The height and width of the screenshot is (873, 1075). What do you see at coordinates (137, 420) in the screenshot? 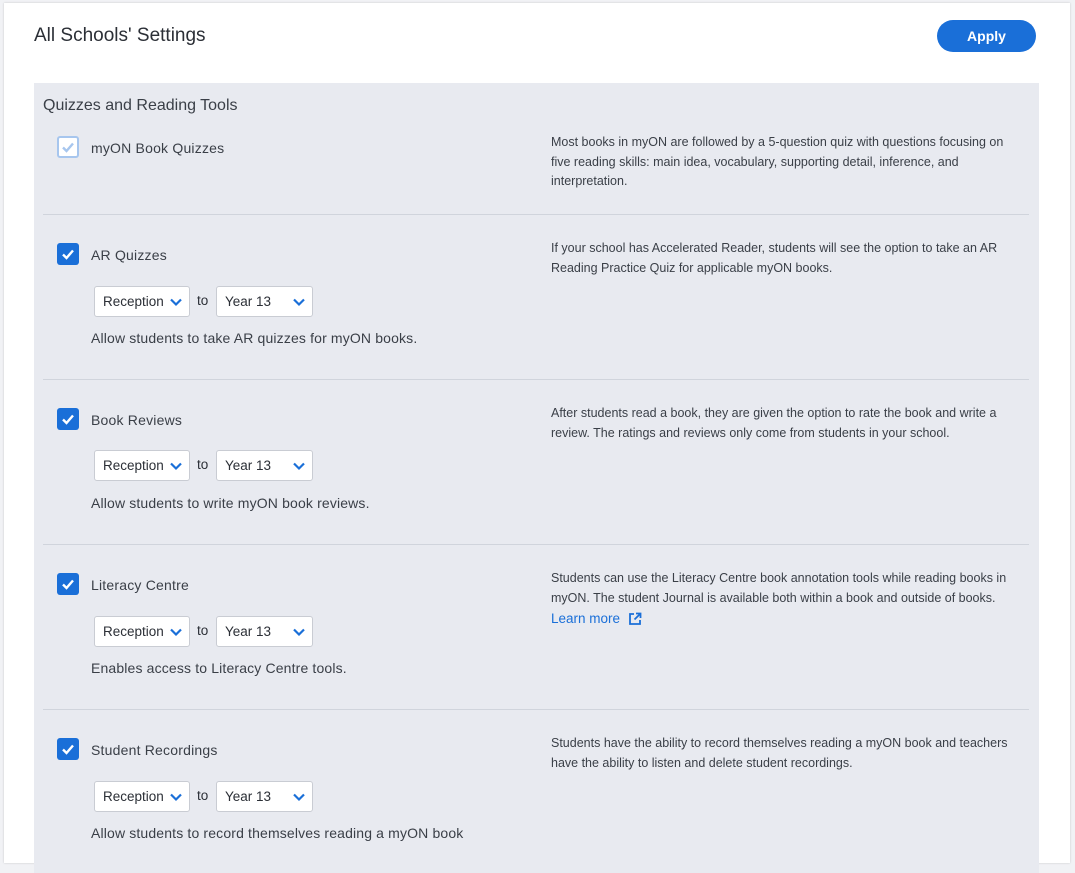
I see `book-reviews-label: Book Reviews` at bounding box center [137, 420].